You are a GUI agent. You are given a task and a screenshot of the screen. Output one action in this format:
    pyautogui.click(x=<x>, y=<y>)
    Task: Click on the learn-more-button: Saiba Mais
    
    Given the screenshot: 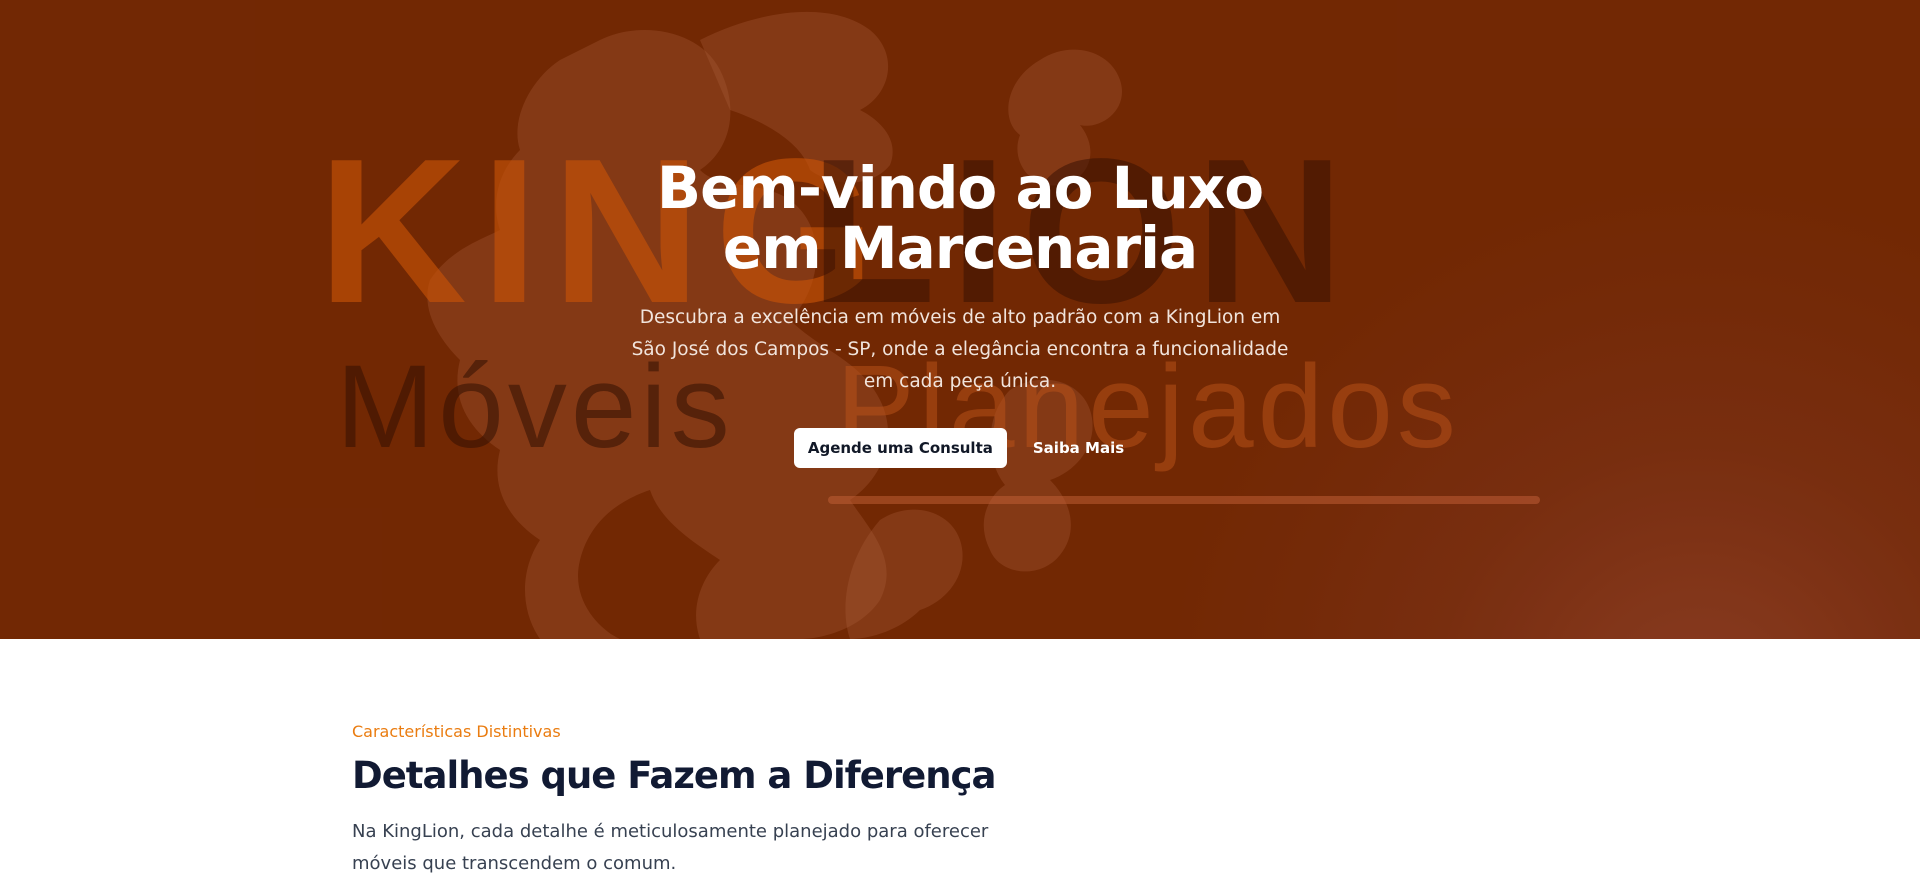 What is the action you would take?
    pyautogui.click(x=1078, y=448)
    